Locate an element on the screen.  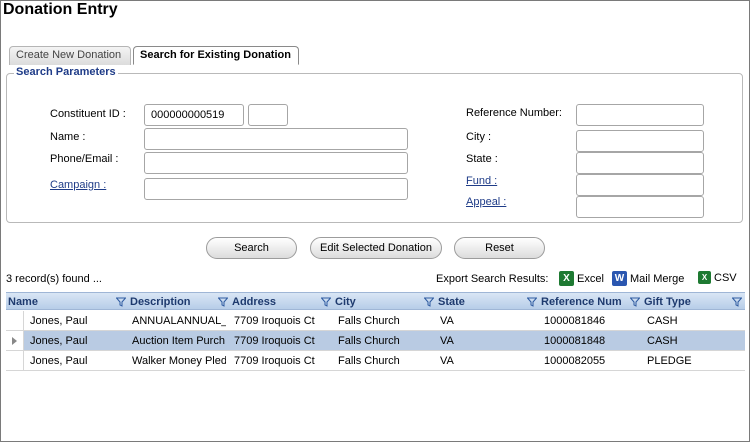
cell-reference-num: 1000081846 is located at coordinates (575, 321).